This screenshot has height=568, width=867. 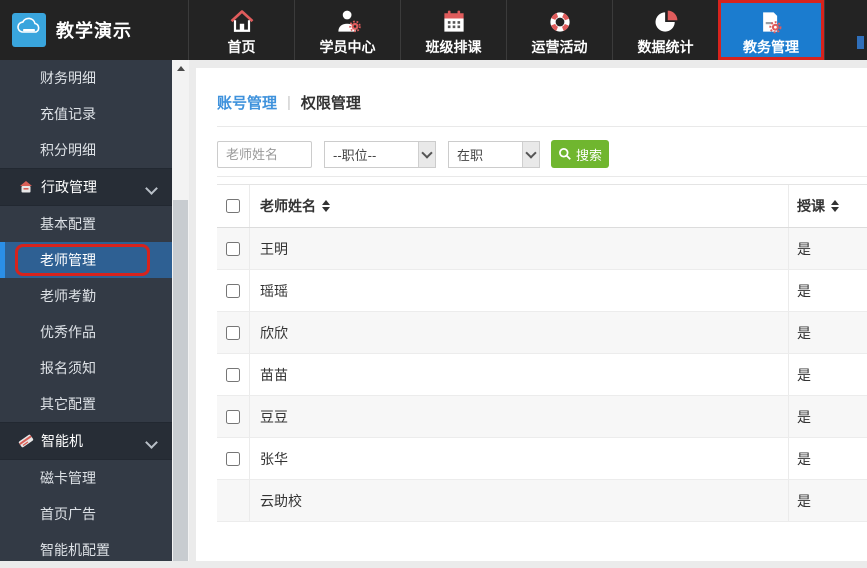 I want to click on scroll-up-button, so click(x=180, y=68).